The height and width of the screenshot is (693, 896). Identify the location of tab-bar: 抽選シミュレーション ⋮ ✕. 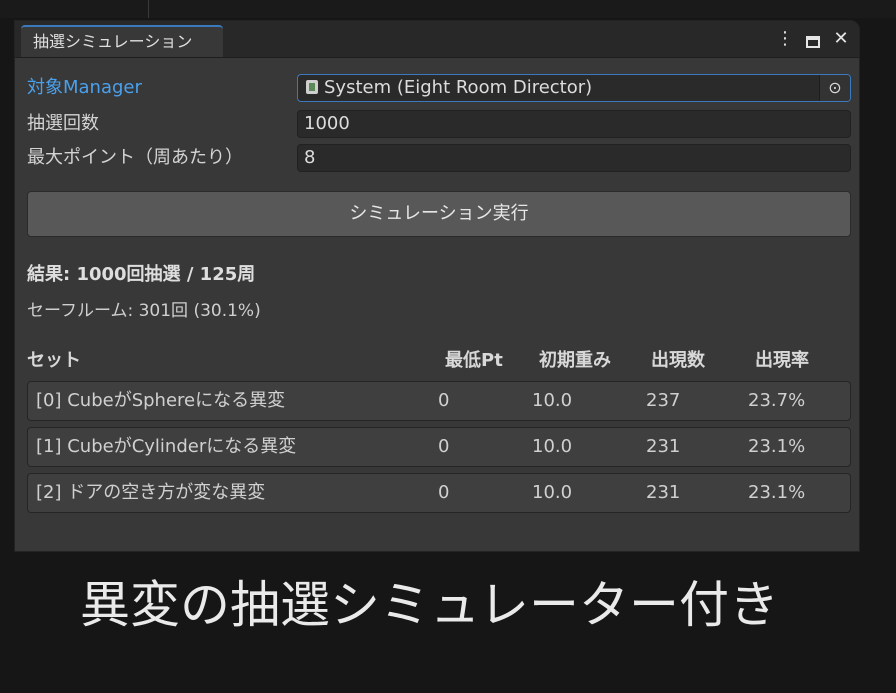
(437, 39).